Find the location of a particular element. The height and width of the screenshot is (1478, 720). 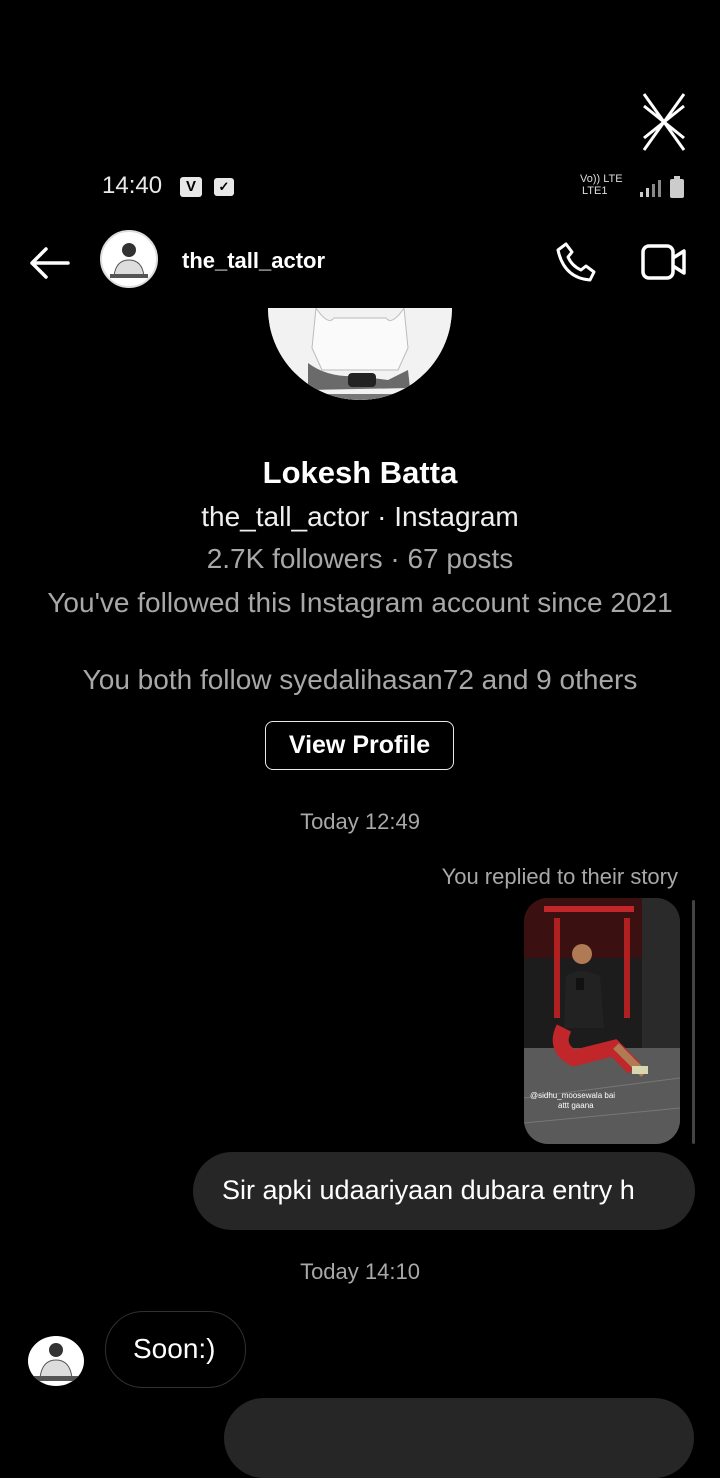

header-username: the_tall_actor is located at coordinates (253, 261).